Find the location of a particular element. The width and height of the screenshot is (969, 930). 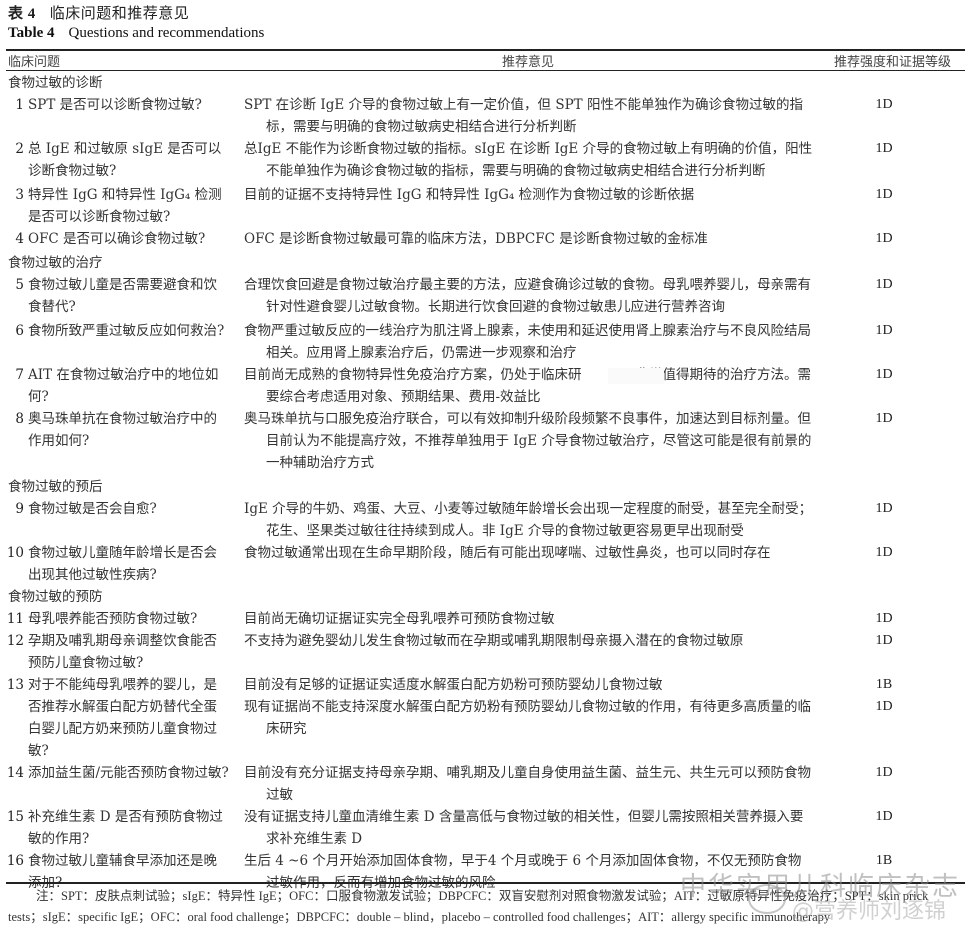

question-number: 10 is located at coordinates (15, 553).